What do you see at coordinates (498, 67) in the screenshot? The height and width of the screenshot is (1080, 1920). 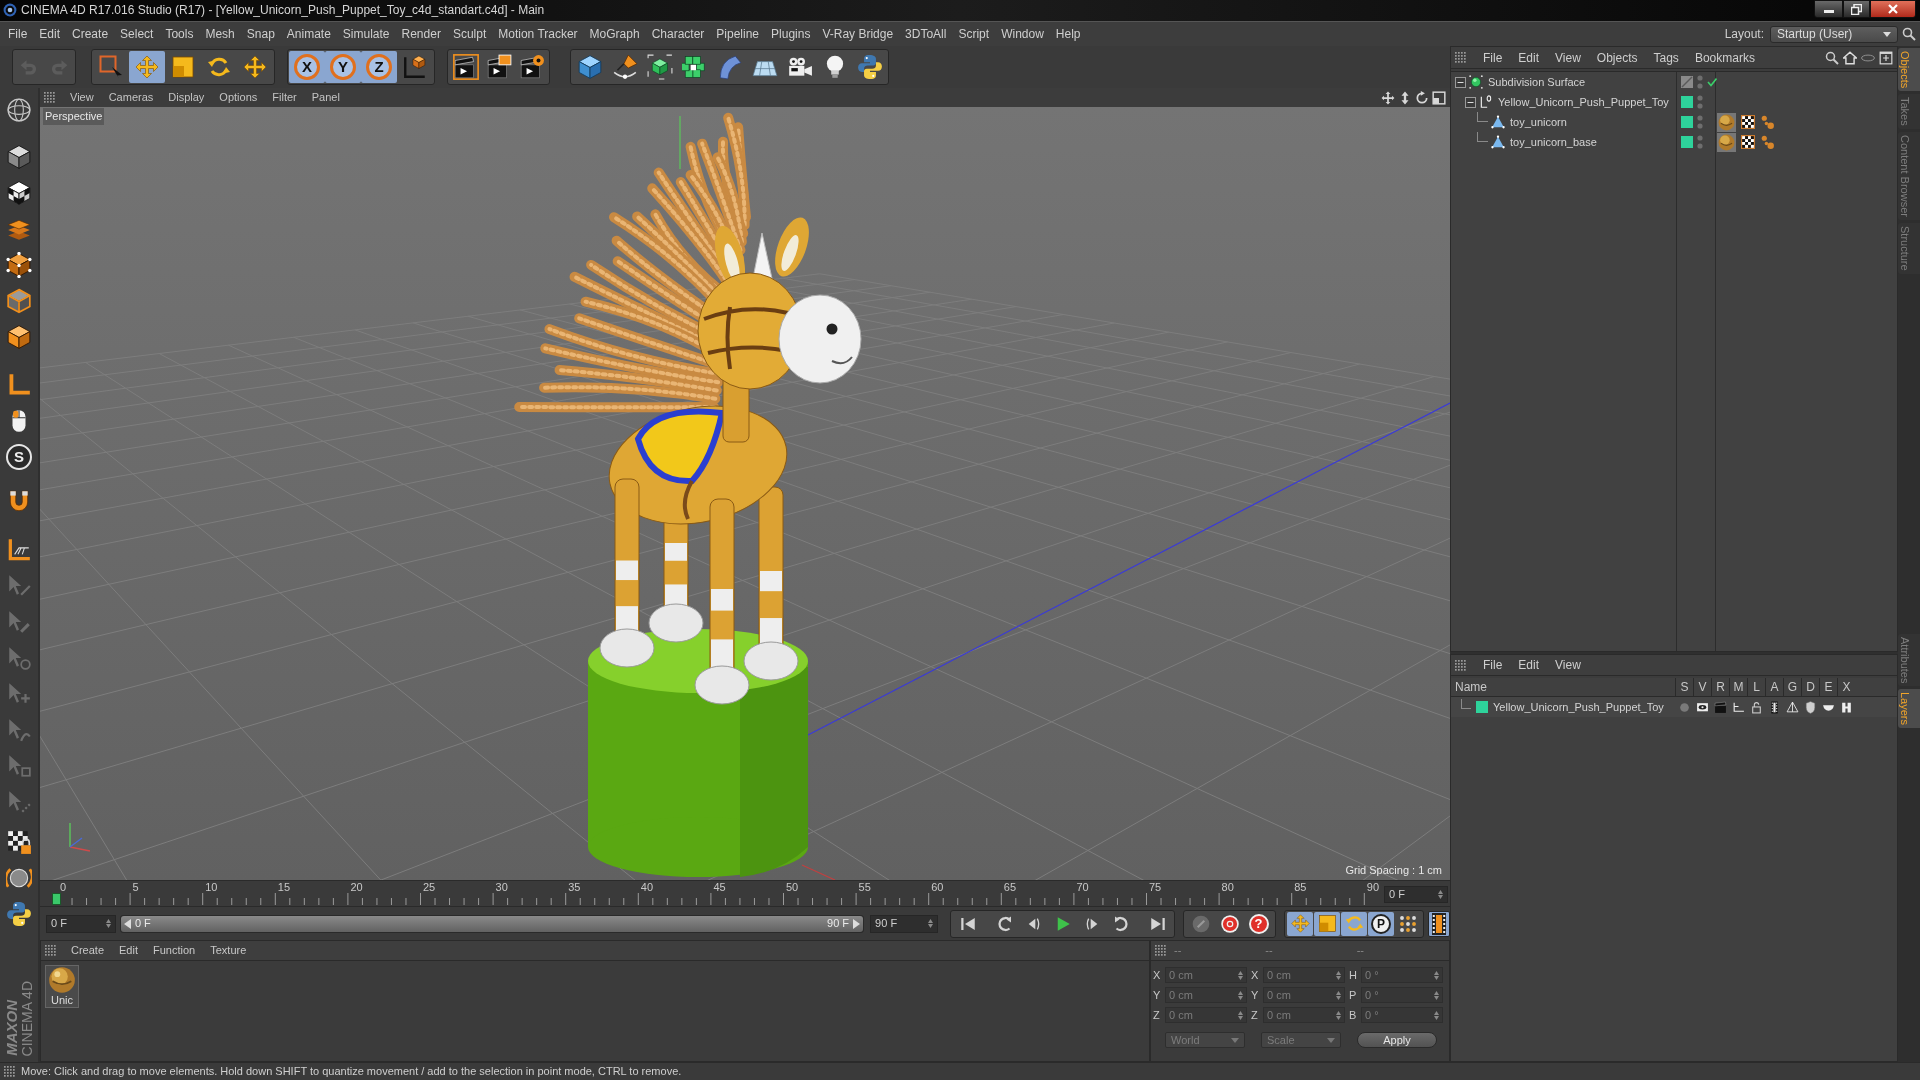 I see `clapperboard-window-icon` at bounding box center [498, 67].